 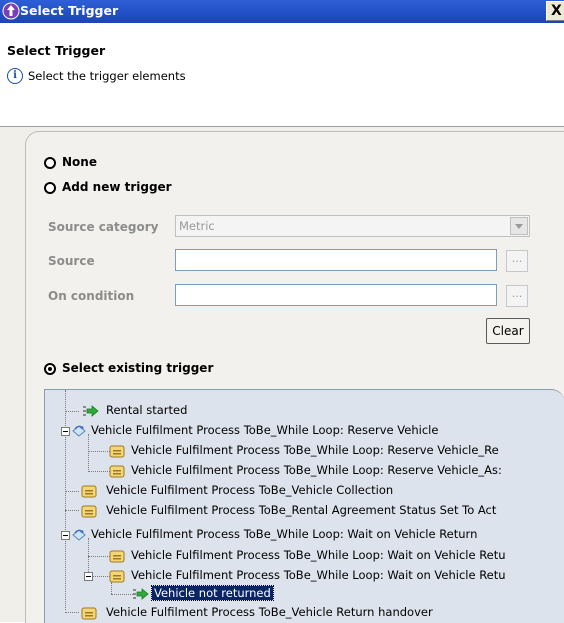 What do you see at coordinates (71, 261) in the screenshot?
I see `source-label: Source` at bounding box center [71, 261].